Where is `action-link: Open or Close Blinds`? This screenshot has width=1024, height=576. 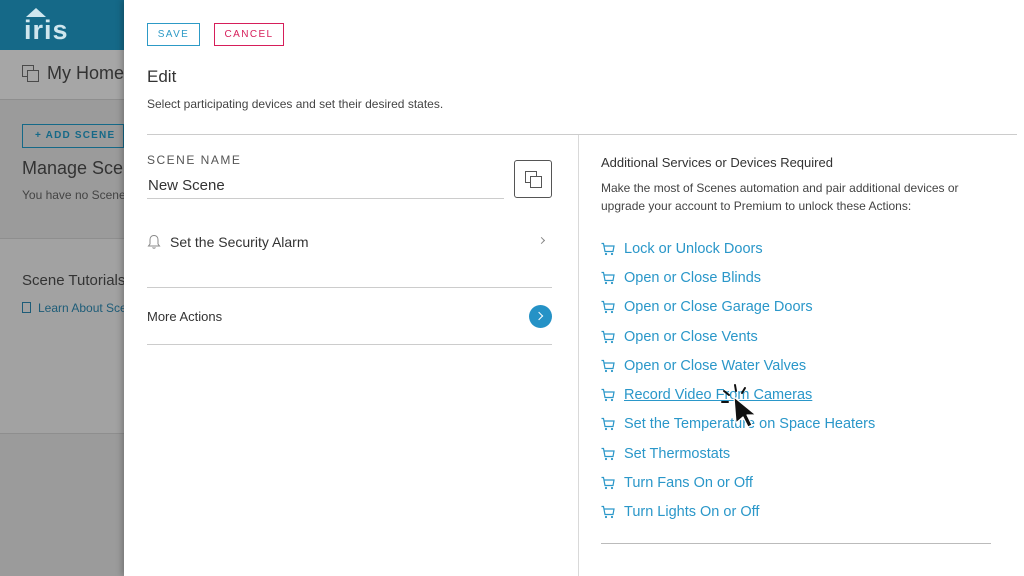
action-link: Open or Close Blinds is located at coordinates (738, 277).